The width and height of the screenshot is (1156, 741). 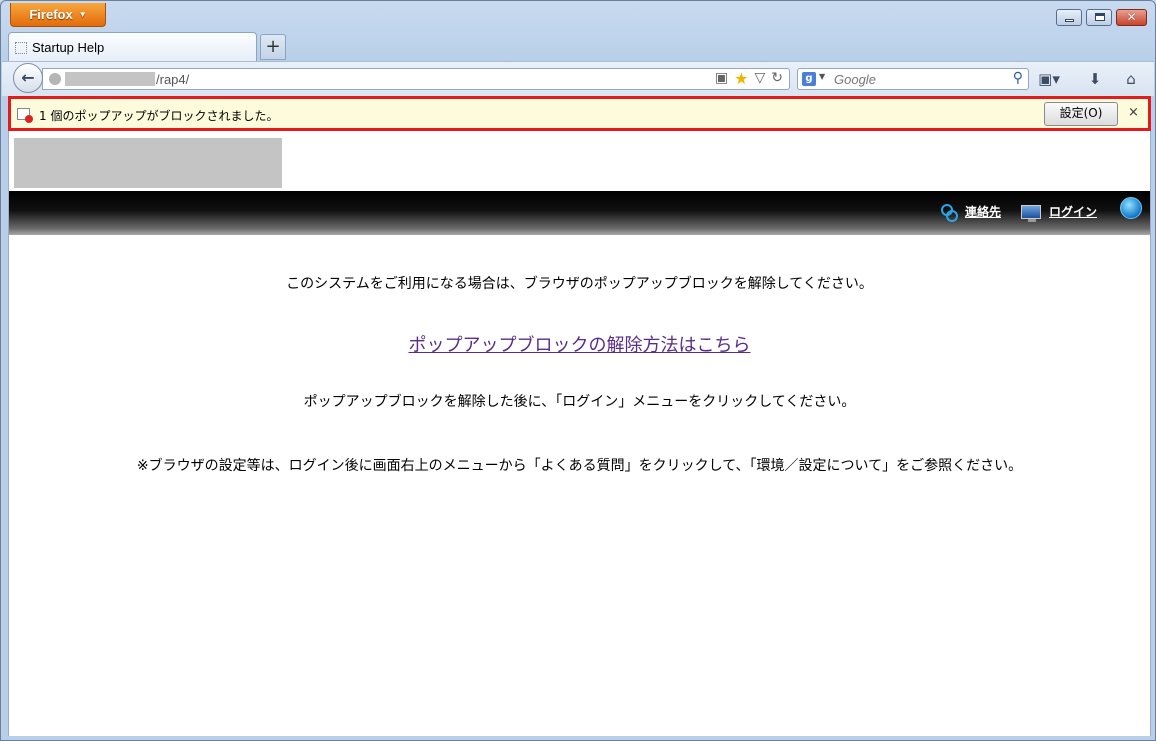 I want to click on tab-title: Startup Help, so click(x=68, y=47).